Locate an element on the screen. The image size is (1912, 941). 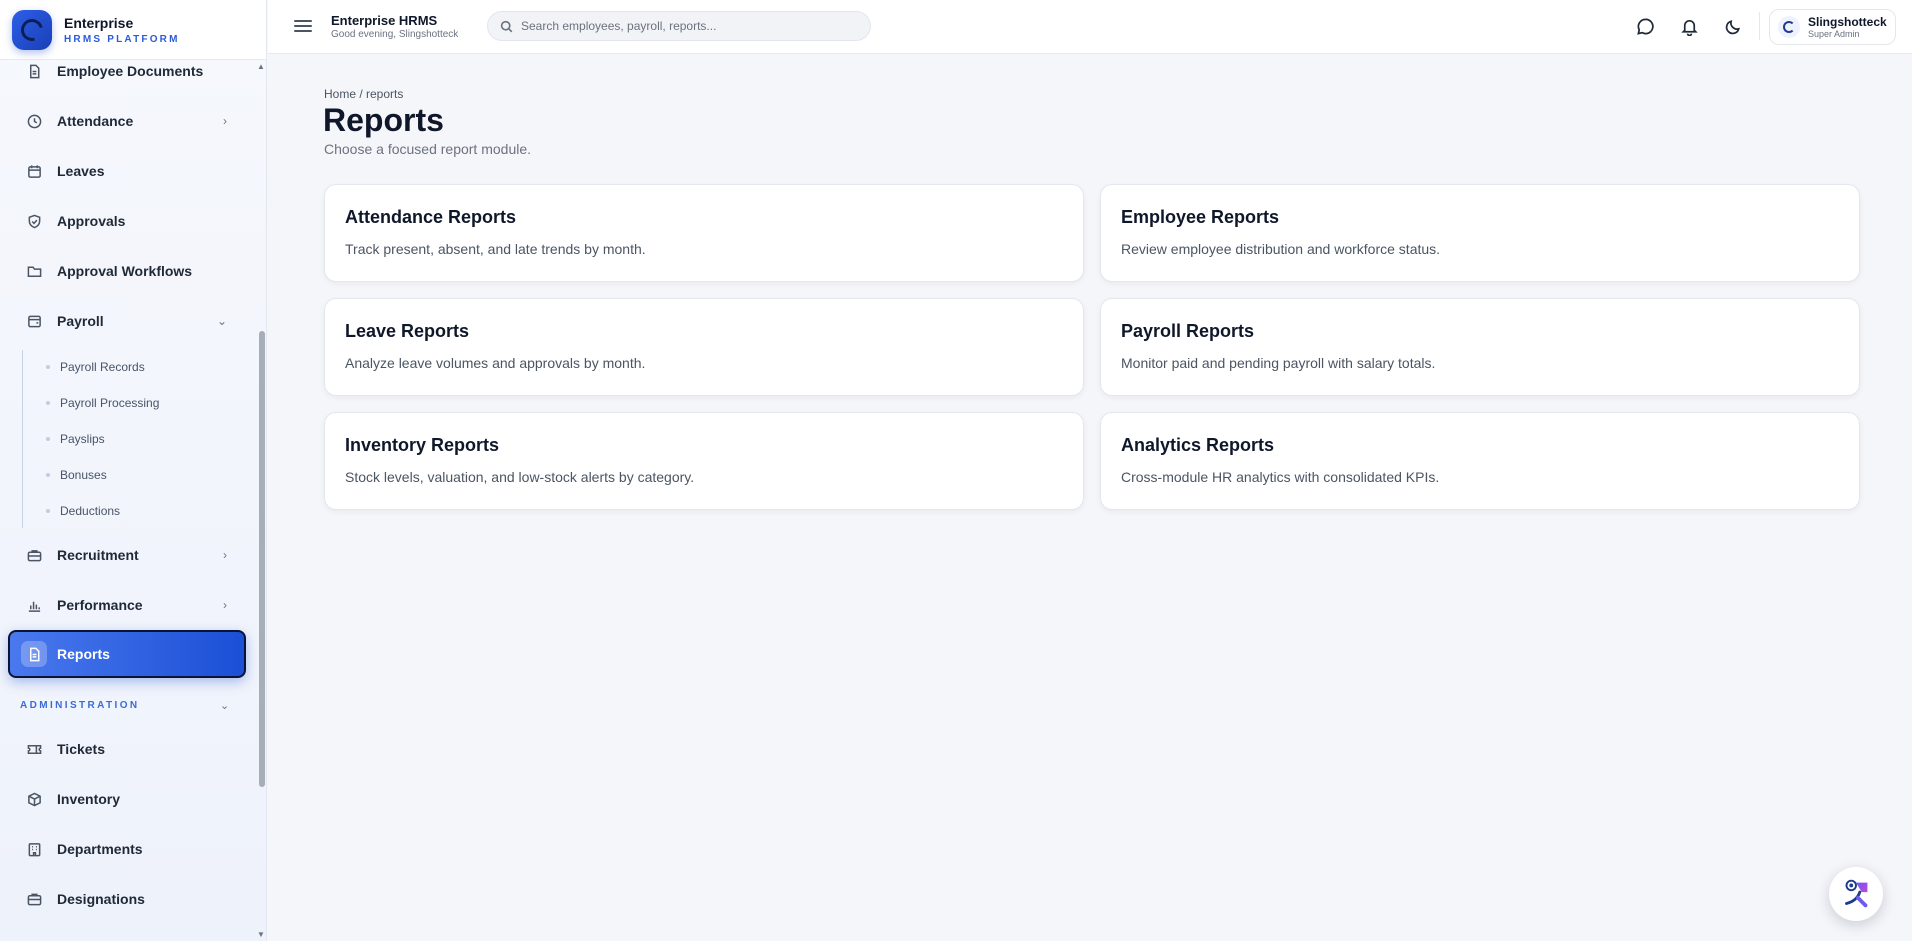
bar-chart-icon is located at coordinates (34, 605).